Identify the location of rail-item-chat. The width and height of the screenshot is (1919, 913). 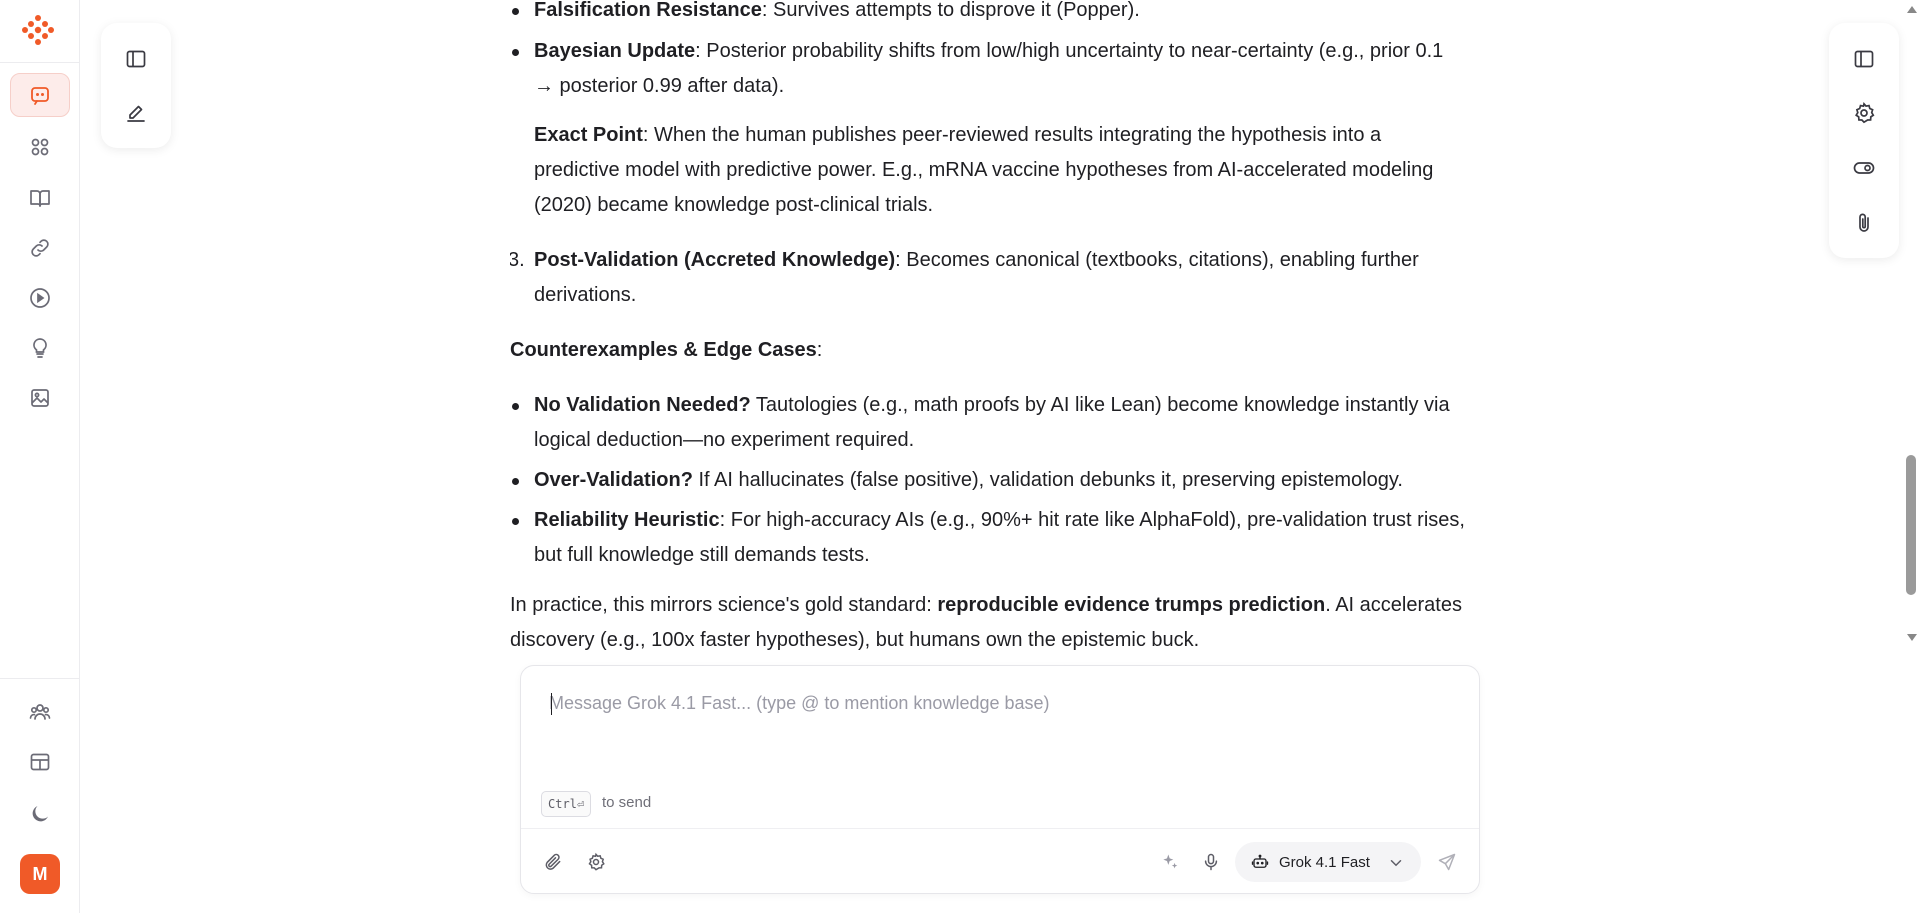
(40, 95).